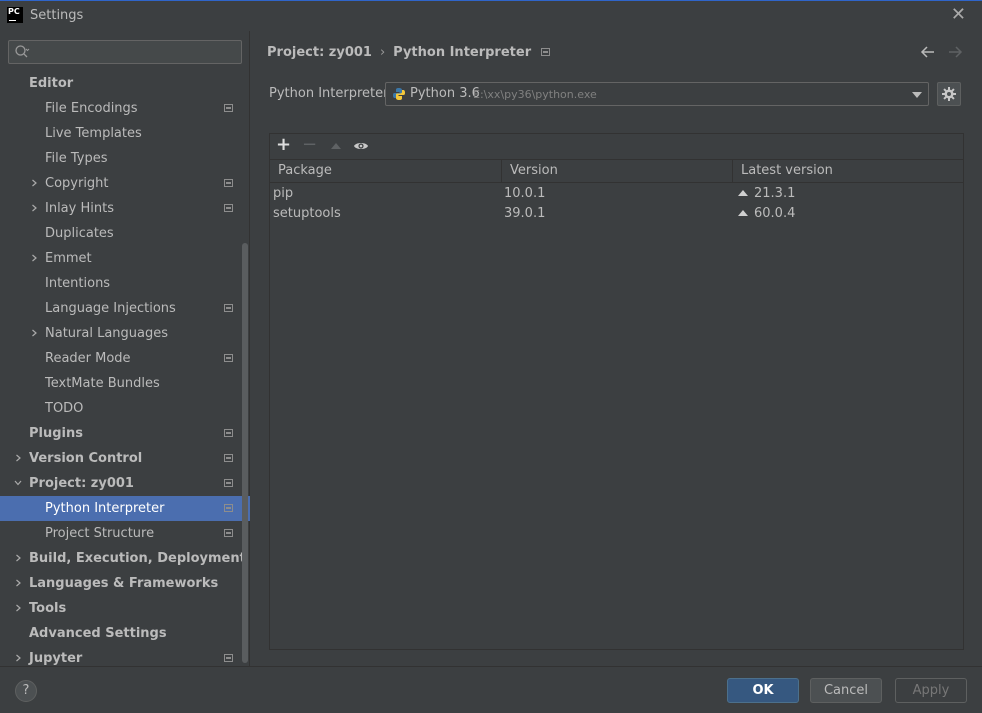 The height and width of the screenshot is (713, 982). What do you see at coordinates (26, 691) in the screenshot?
I see `help-button: ?` at bounding box center [26, 691].